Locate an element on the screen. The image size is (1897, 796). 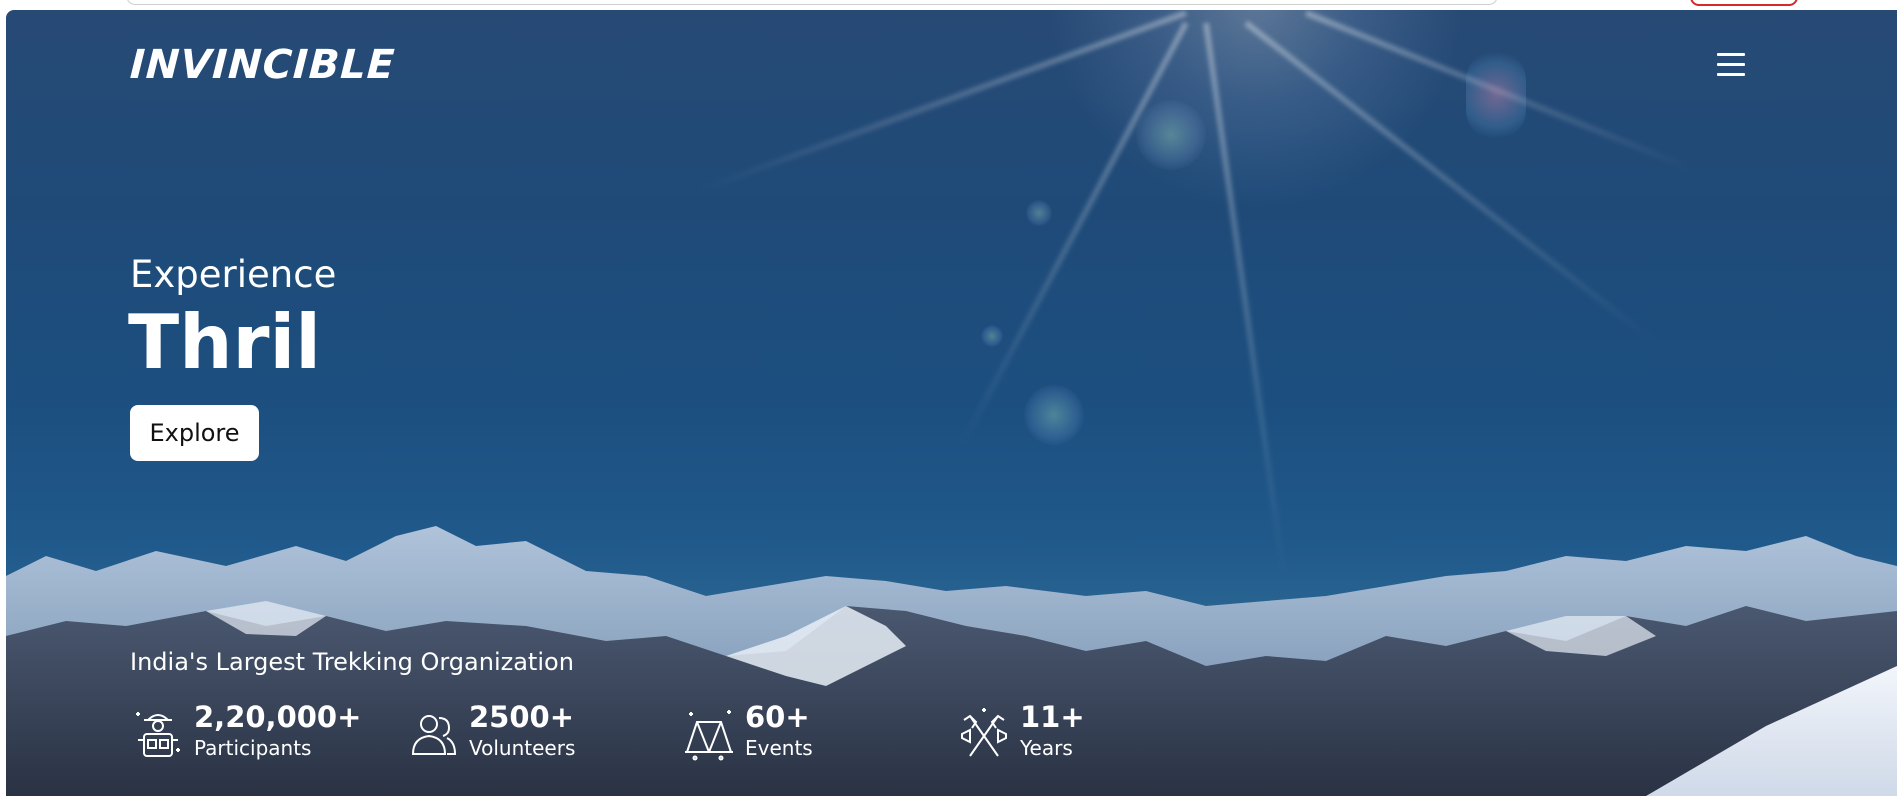
hamburger-menu-icon is located at coordinates (1732, 66).